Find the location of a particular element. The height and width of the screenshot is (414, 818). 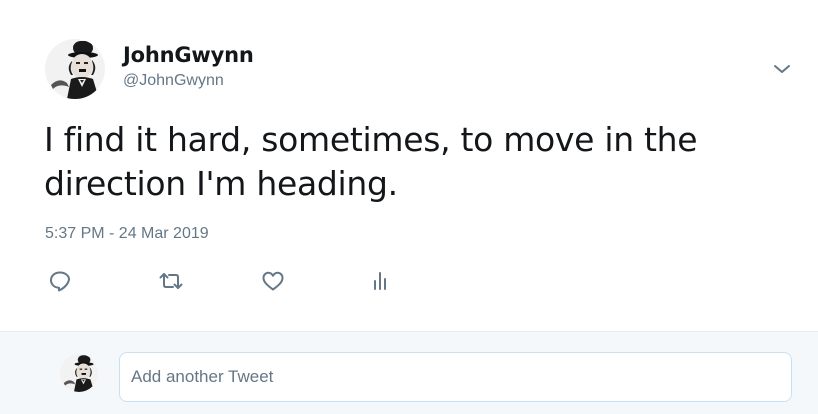

tweet-timestamp: 5:37 PM - 24 Mar 2019 is located at coordinates (127, 234).